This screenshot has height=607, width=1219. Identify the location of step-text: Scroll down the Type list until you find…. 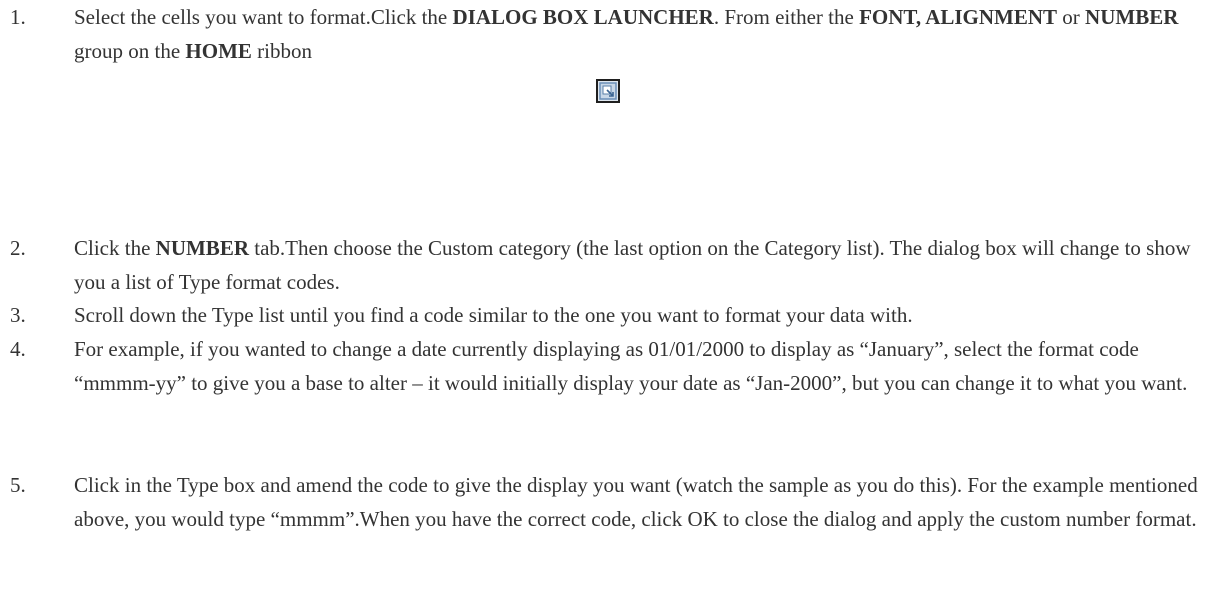
(493, 315).